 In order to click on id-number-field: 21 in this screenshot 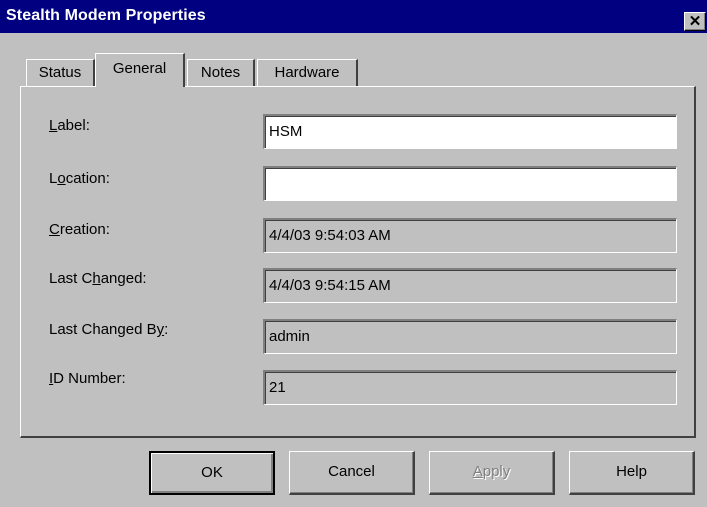, I will do `click(470, 387)`.